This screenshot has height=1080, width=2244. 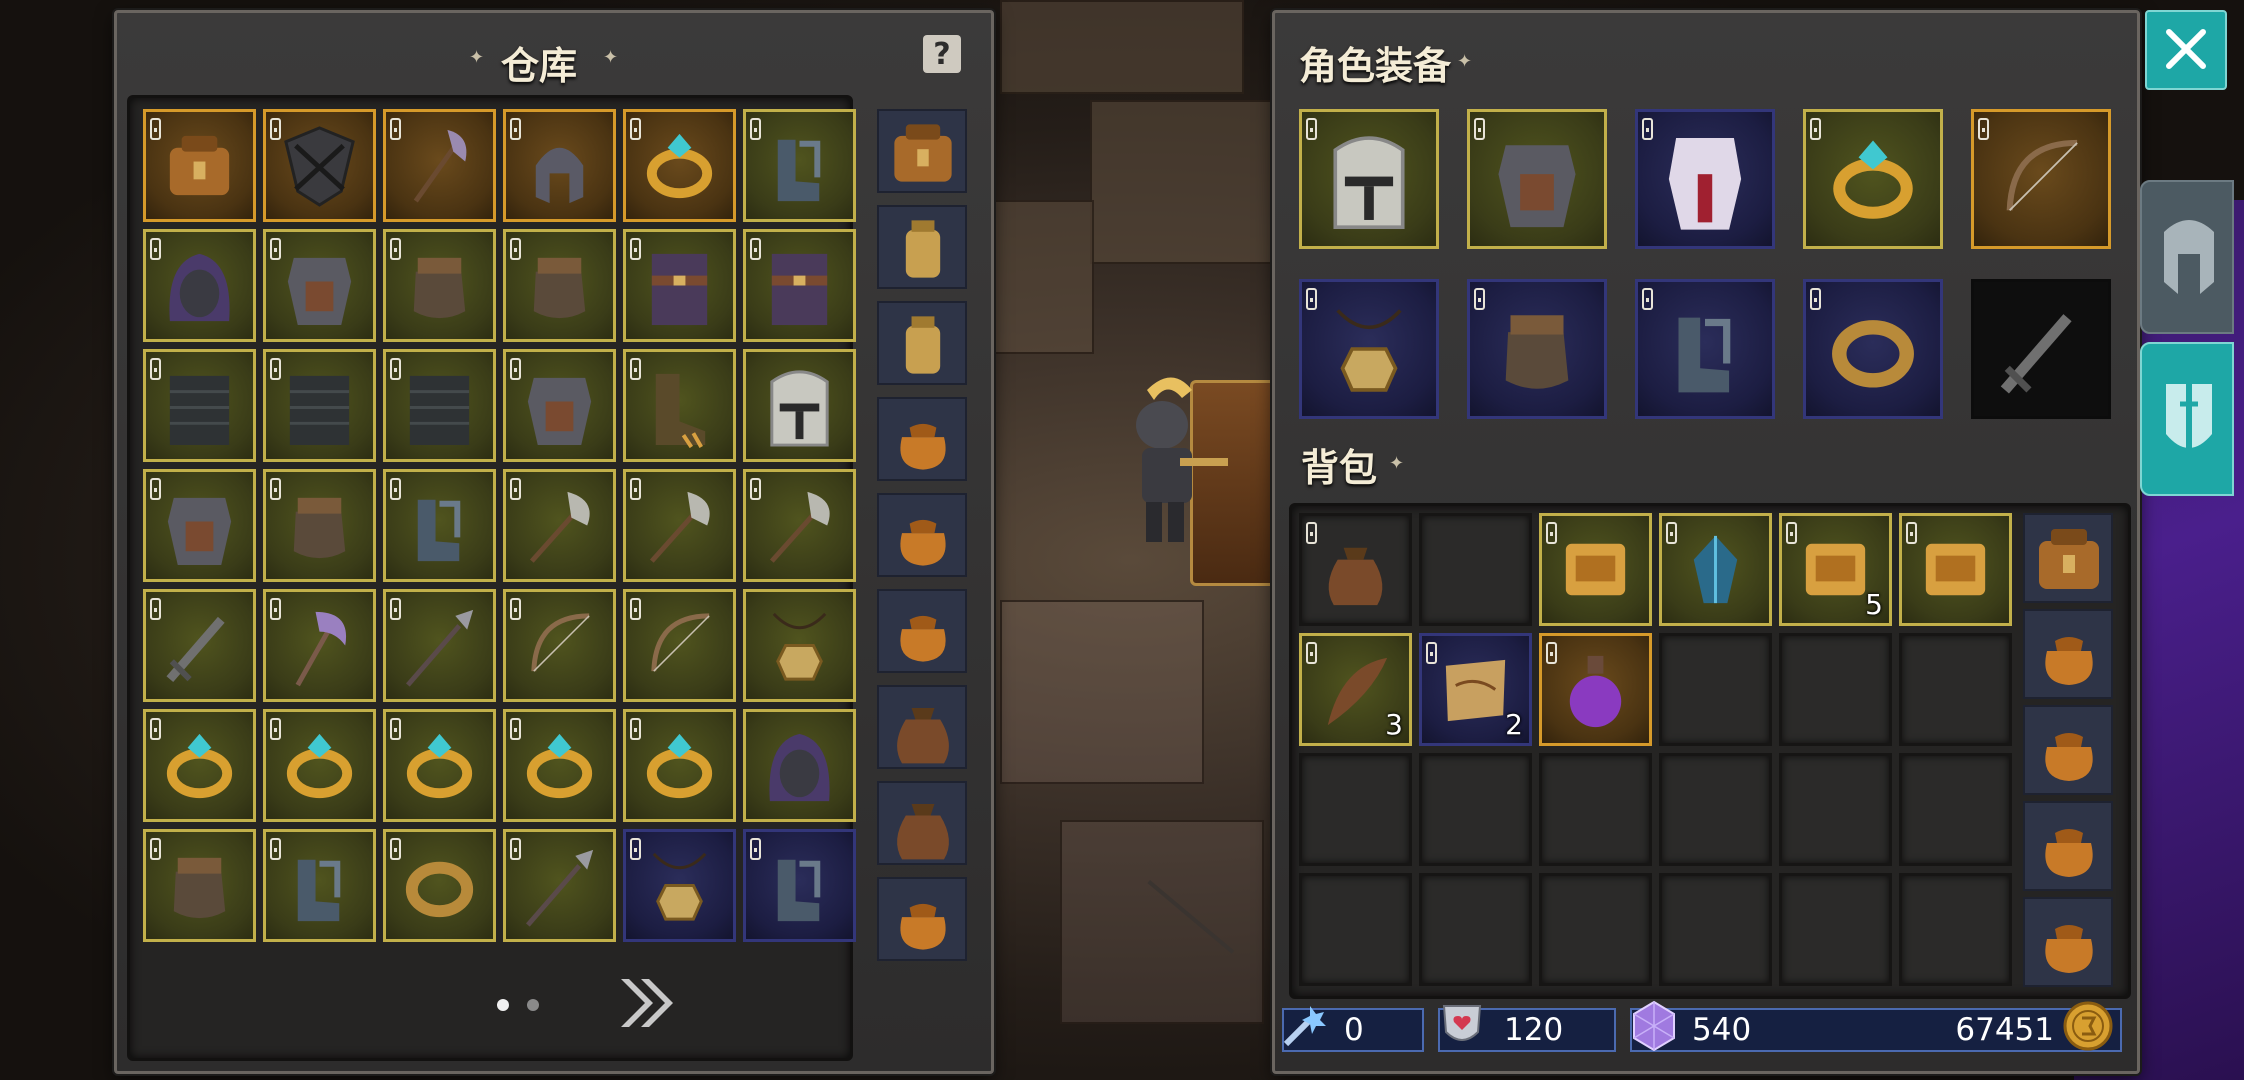 What do you see at coordinates (1835, 569) in the screenshot?
I see `item-slot: 5` at bounding box center [1835, 569].